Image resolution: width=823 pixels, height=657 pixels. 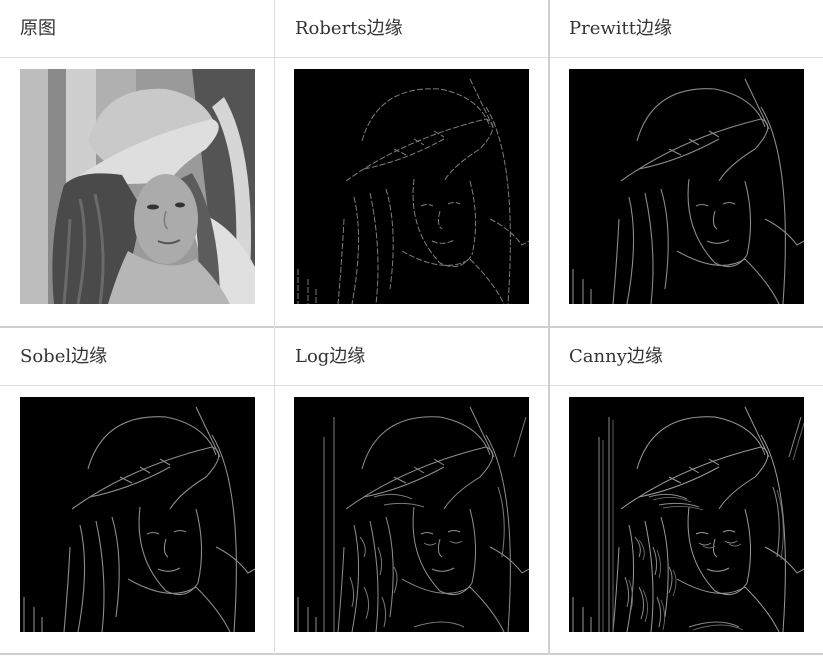 What do you see at coordinates (686, 186) in the screenshot?
I see `prewitt-edge-image` at bounding box center [686, 186].